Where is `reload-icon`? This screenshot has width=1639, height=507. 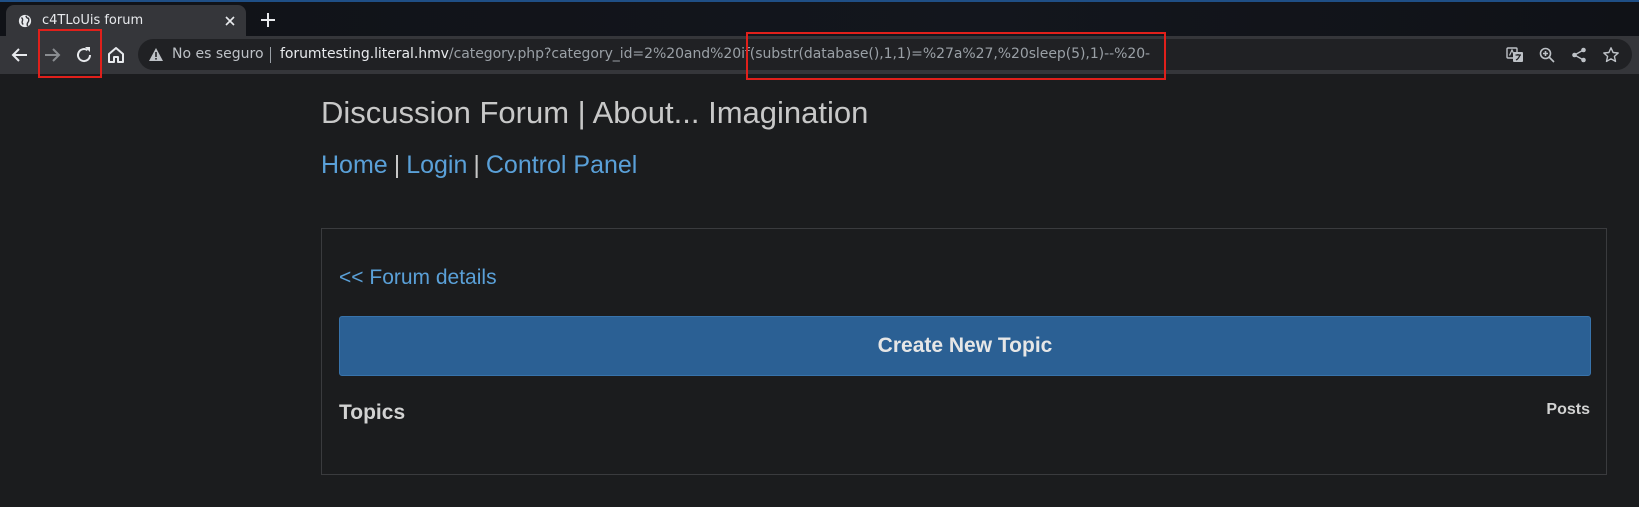
reload-icon is located at coordinates (84, 55).